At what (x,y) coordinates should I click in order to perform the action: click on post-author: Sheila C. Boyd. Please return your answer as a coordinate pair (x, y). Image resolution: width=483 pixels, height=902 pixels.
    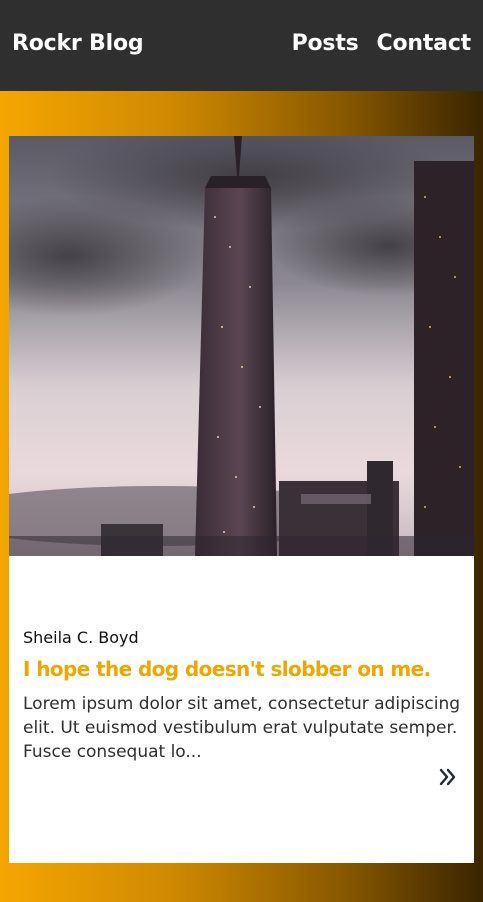
    Looking at the image, I should click on (81, 637).